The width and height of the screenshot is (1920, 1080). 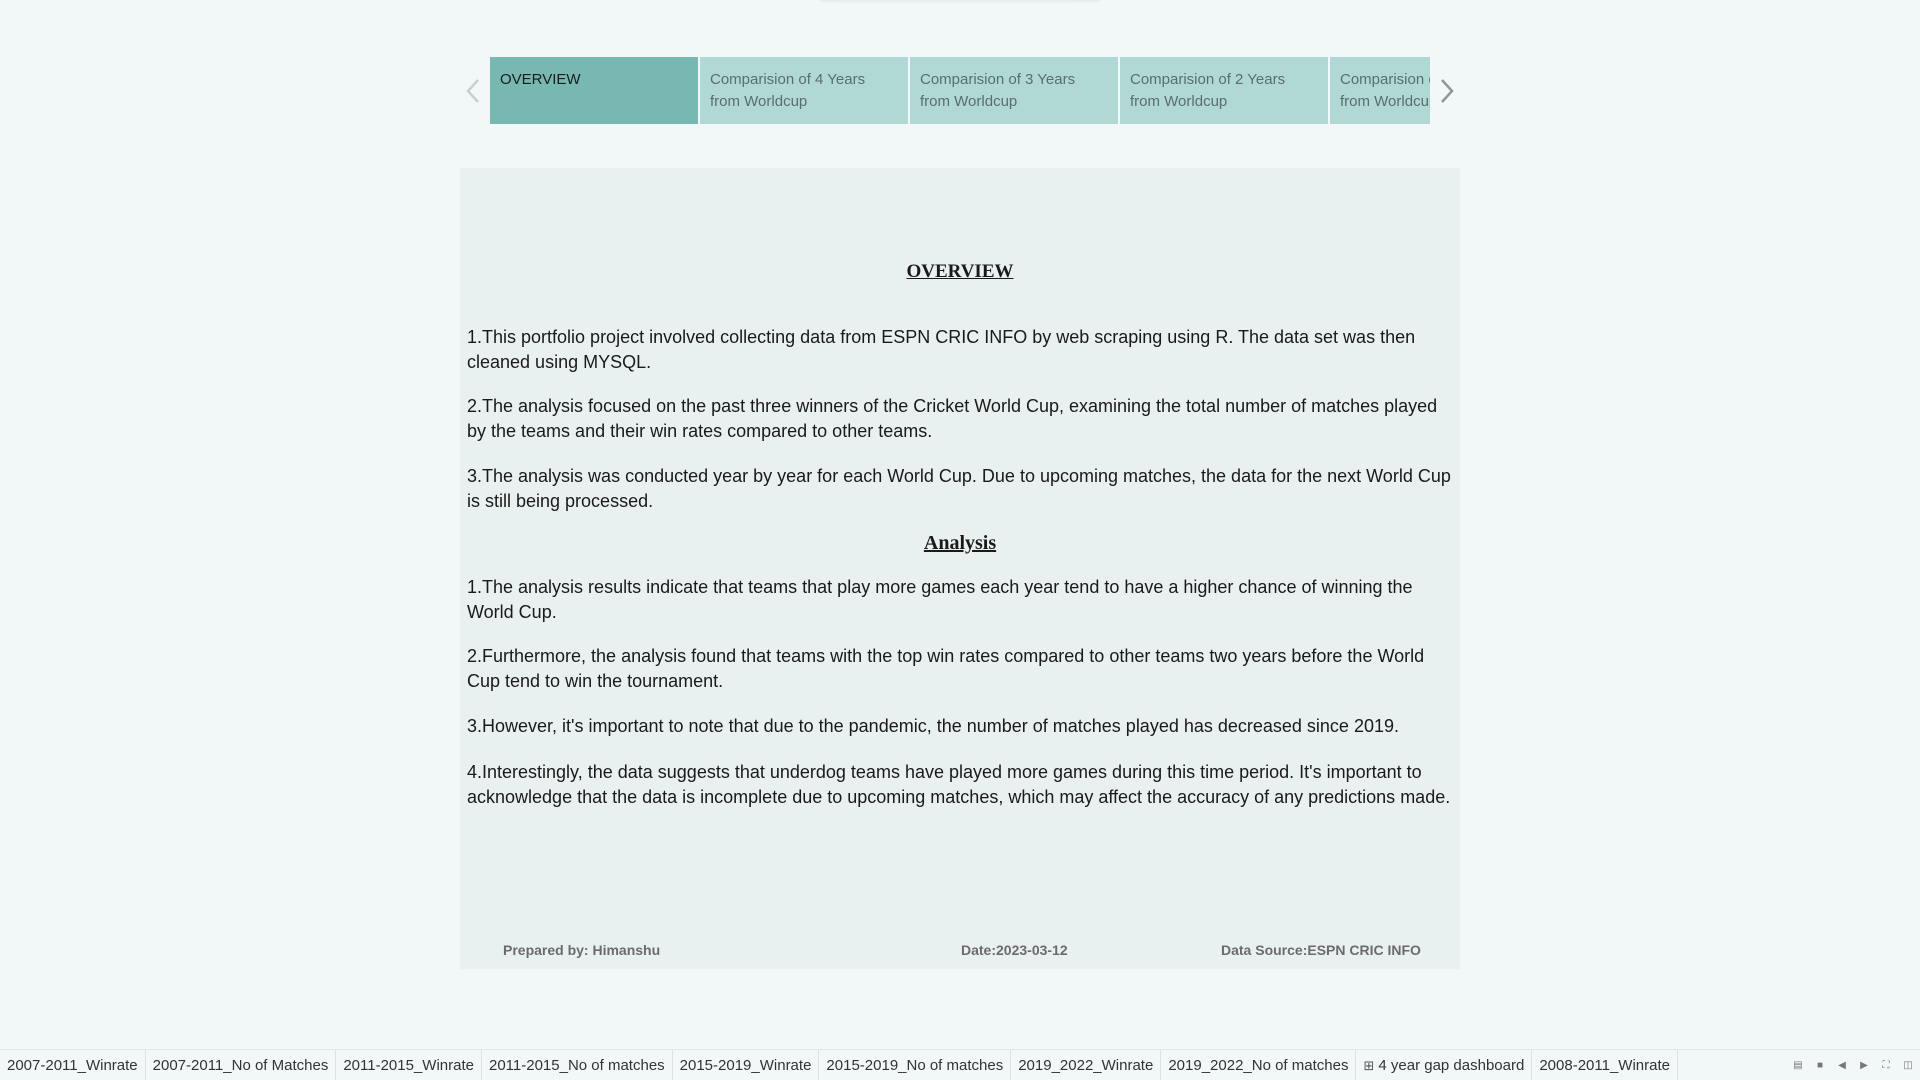 I want to click on tab-controls: ▤ ■ ◀ ▶ ⛶ ◫, so click(x=1853, y=1065).